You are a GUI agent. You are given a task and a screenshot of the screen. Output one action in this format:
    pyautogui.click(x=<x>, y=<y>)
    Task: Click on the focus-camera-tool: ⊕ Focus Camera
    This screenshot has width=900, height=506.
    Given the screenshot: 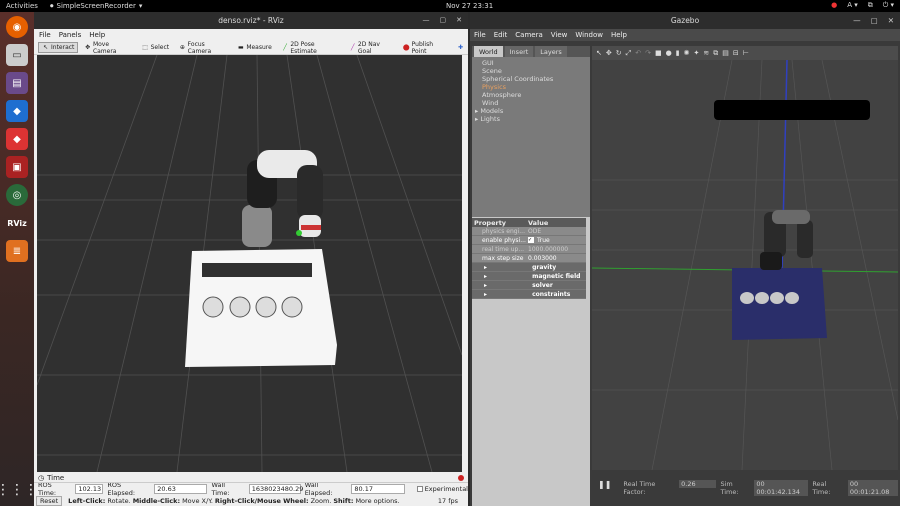 What is the action you would take?
    pyautogui.click(x=203, y=48)
    